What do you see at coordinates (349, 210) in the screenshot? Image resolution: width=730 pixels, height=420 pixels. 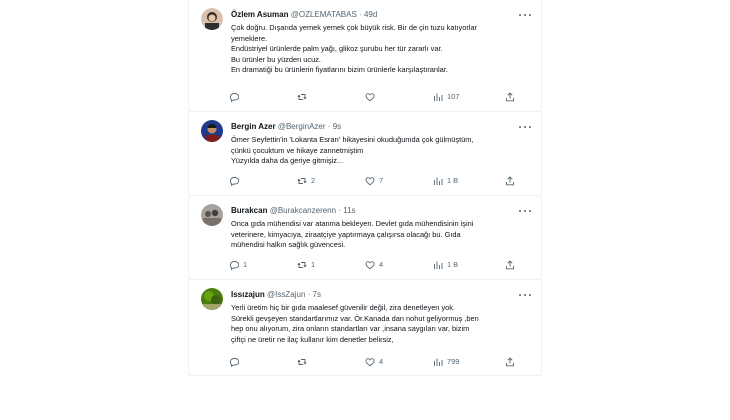 I see `tweet-time: 11s` at bounding box center [349, 210].